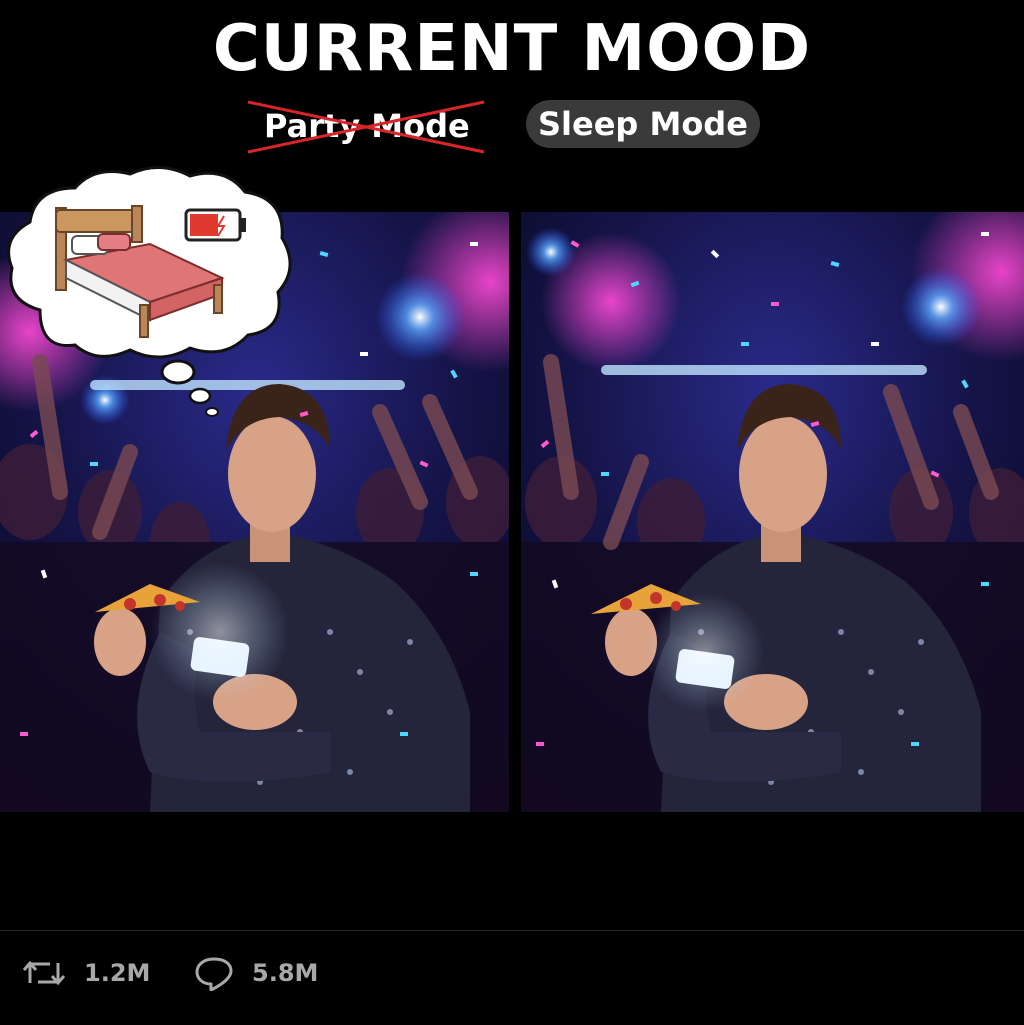  Describe the element at coordinates (150, 290) in the screenshot. I see `thought-bubble` at that location.